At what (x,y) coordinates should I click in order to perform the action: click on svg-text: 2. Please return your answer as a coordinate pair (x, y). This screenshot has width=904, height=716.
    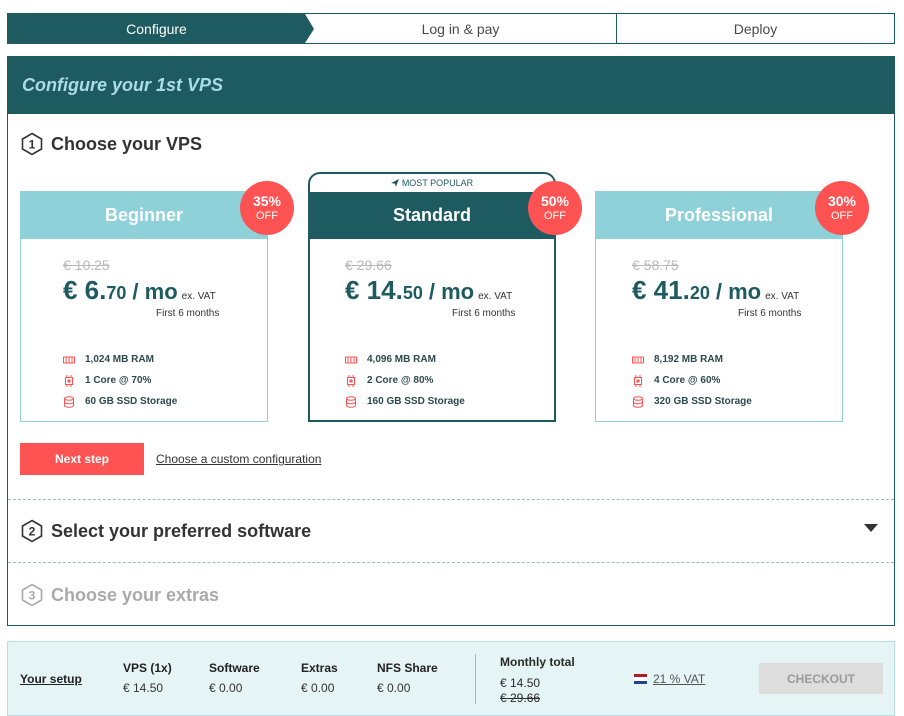
    Looking at the image, I should click on (32, 532).